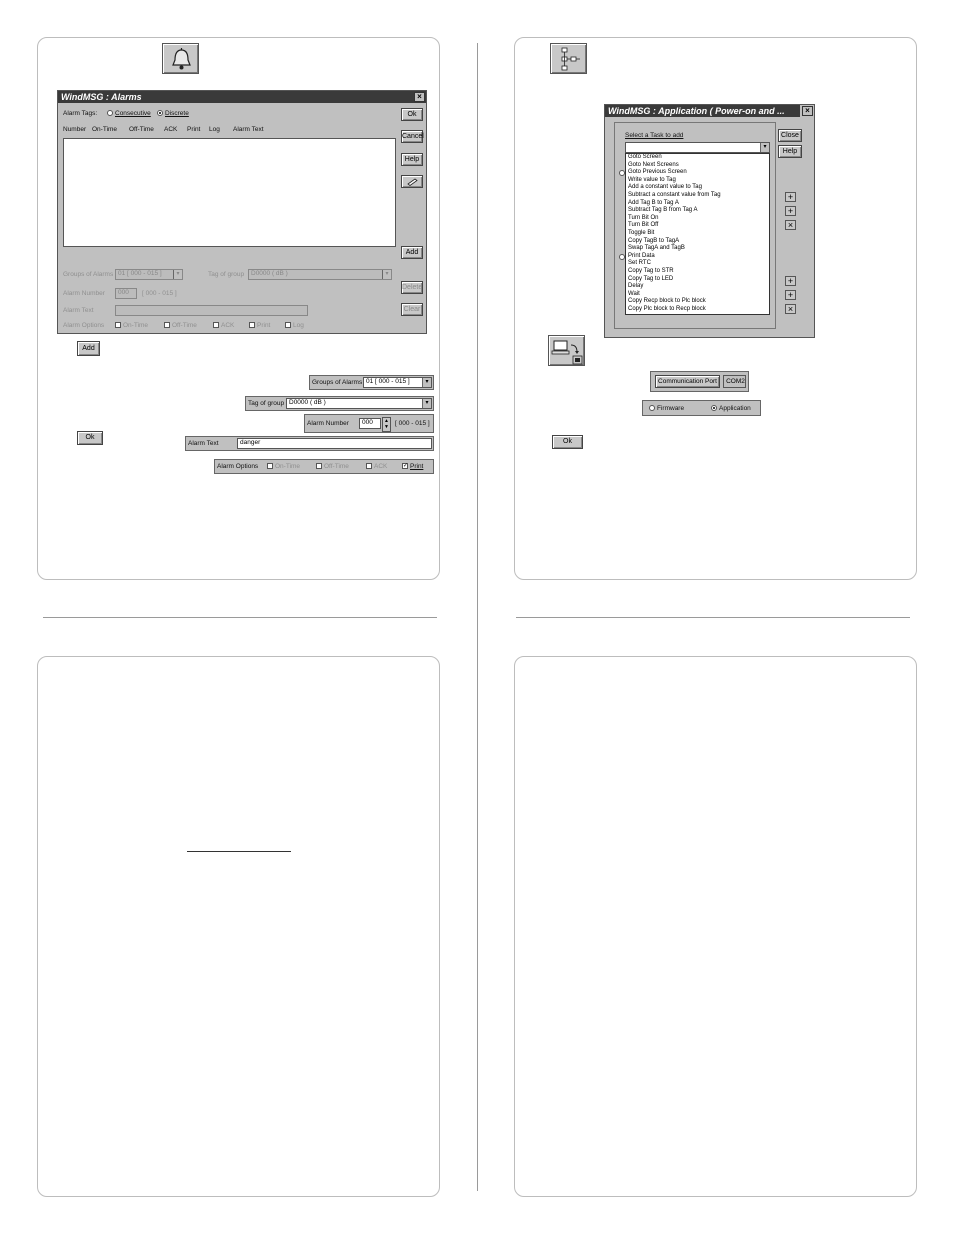 The height and width of the screenshot is (1235, 954). Describe the element at coordinates (242, 97) in the screenshot. I see `alarms-dialog-title: WindMSG : Alarms` at that location.